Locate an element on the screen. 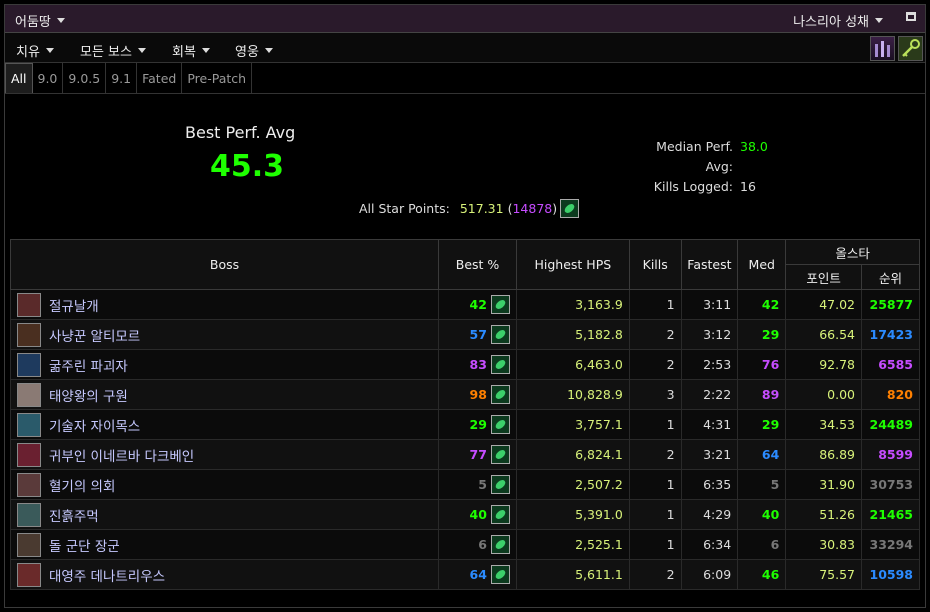 The width and height of the screenshot is (930, 612). col-rank: 순위 is located at coordinates (890, 277).